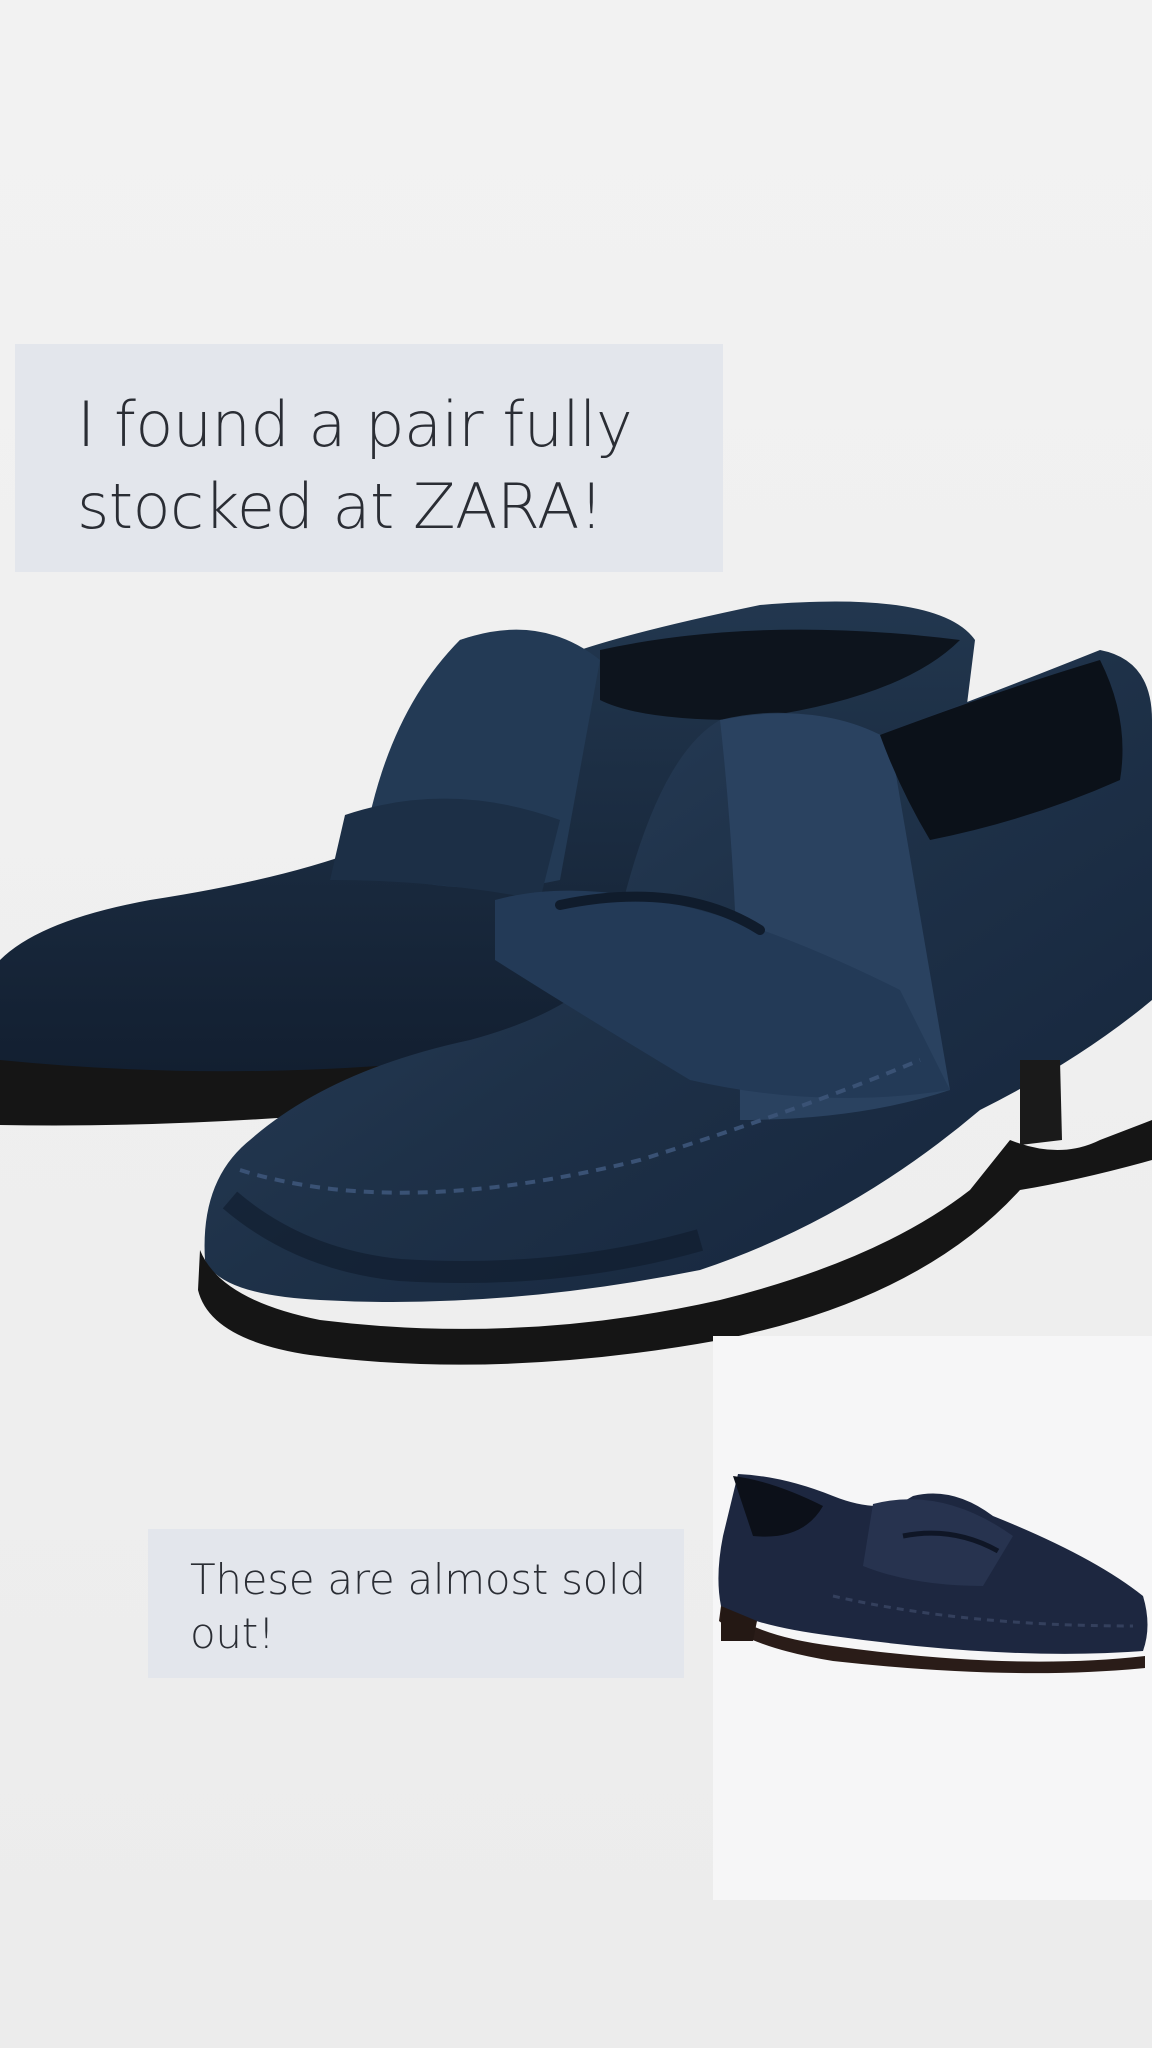  What do you see at coordinates (369, 458) in the screenshot?
I see `story-caption-large: I found a pair fully stocked at ZARA!` at bounding box center [369, 458].